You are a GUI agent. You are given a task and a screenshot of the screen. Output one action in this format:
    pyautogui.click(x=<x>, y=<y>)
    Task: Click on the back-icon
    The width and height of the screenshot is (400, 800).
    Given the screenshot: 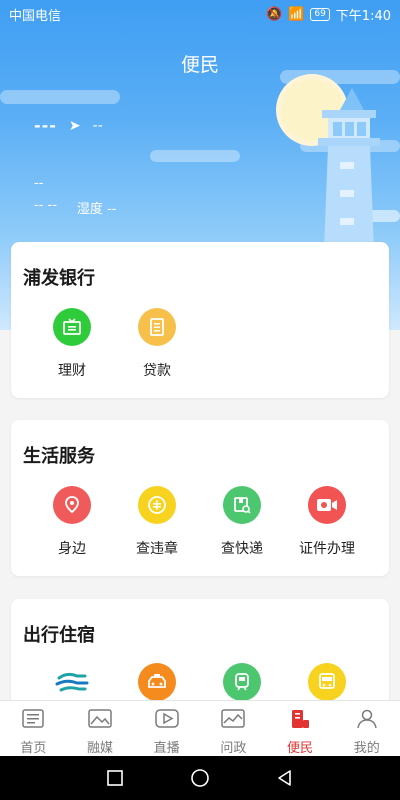 What is the action you would take?
    pyautogui.click(x=285, y=778)
    